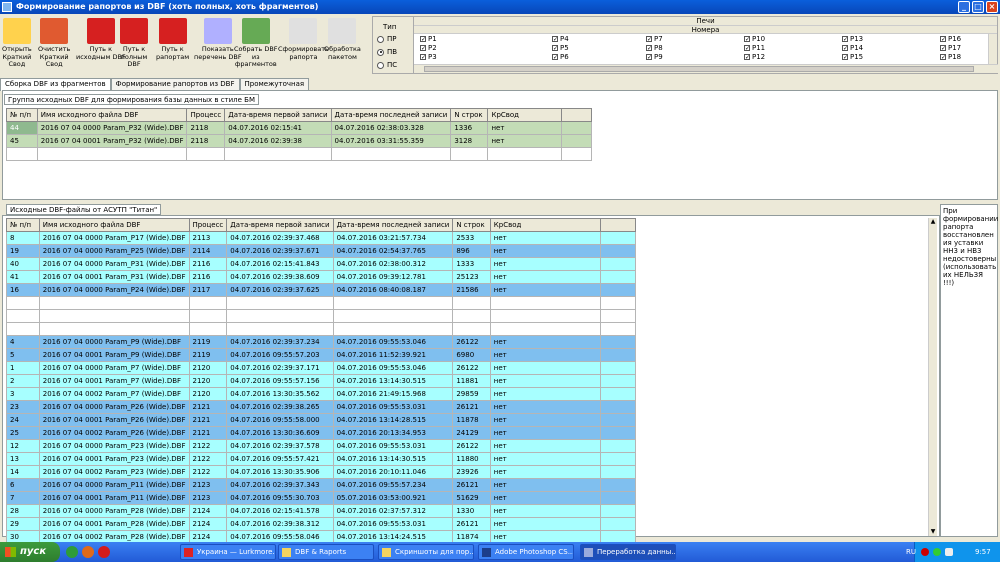 This screenshot has width=1000, height=562. Describe the element at coordinates (387, 39) in the screenshot. I see `radio-pr: ПР` at that location.